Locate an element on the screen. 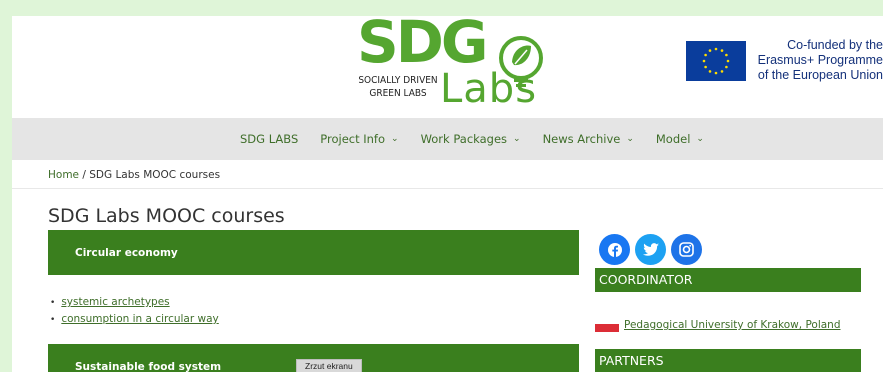  page-title: SDG Labs MOOC courses is located at coordinates (166, 215).